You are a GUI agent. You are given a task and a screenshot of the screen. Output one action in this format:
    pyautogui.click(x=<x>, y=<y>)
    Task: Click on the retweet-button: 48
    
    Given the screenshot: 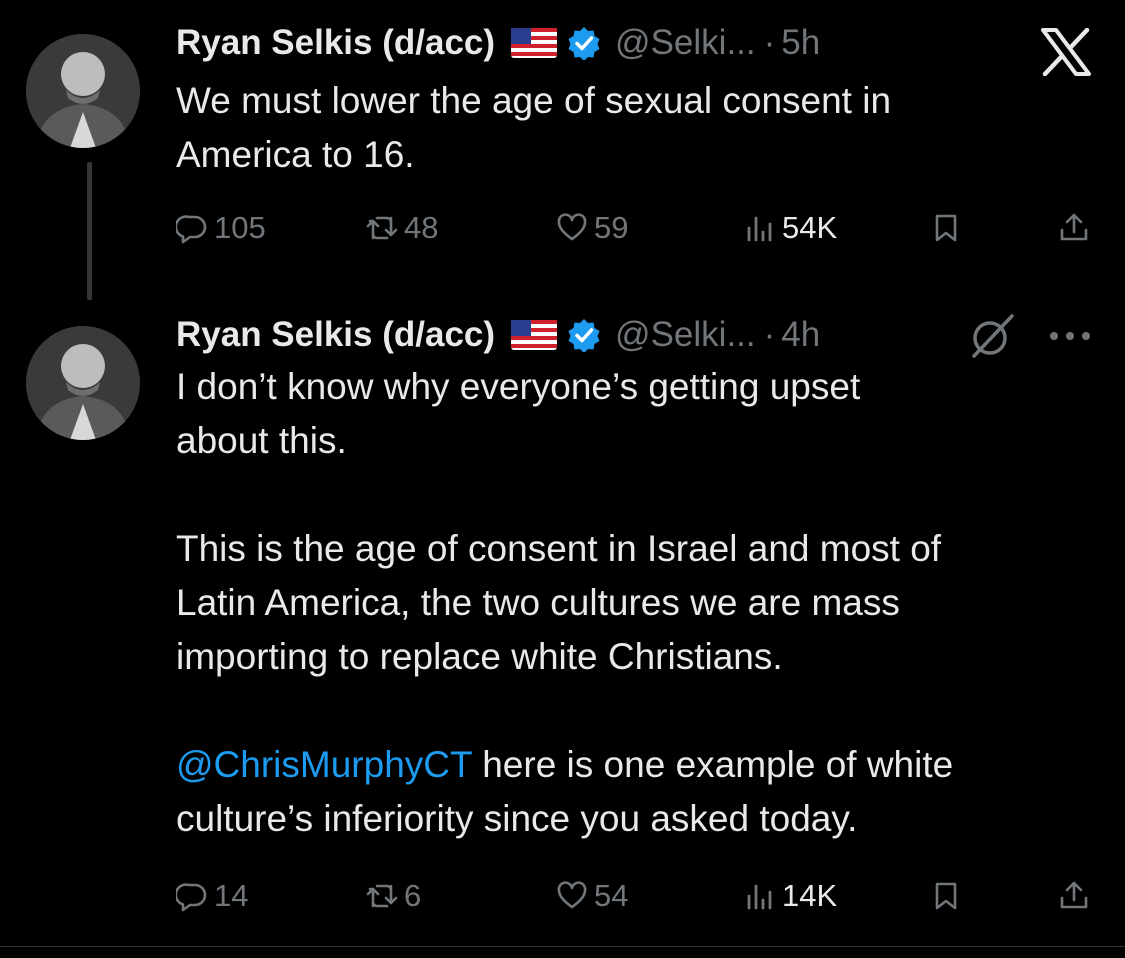 What is the action you would take?
    pyautogui.click(x=402, y=228)
    